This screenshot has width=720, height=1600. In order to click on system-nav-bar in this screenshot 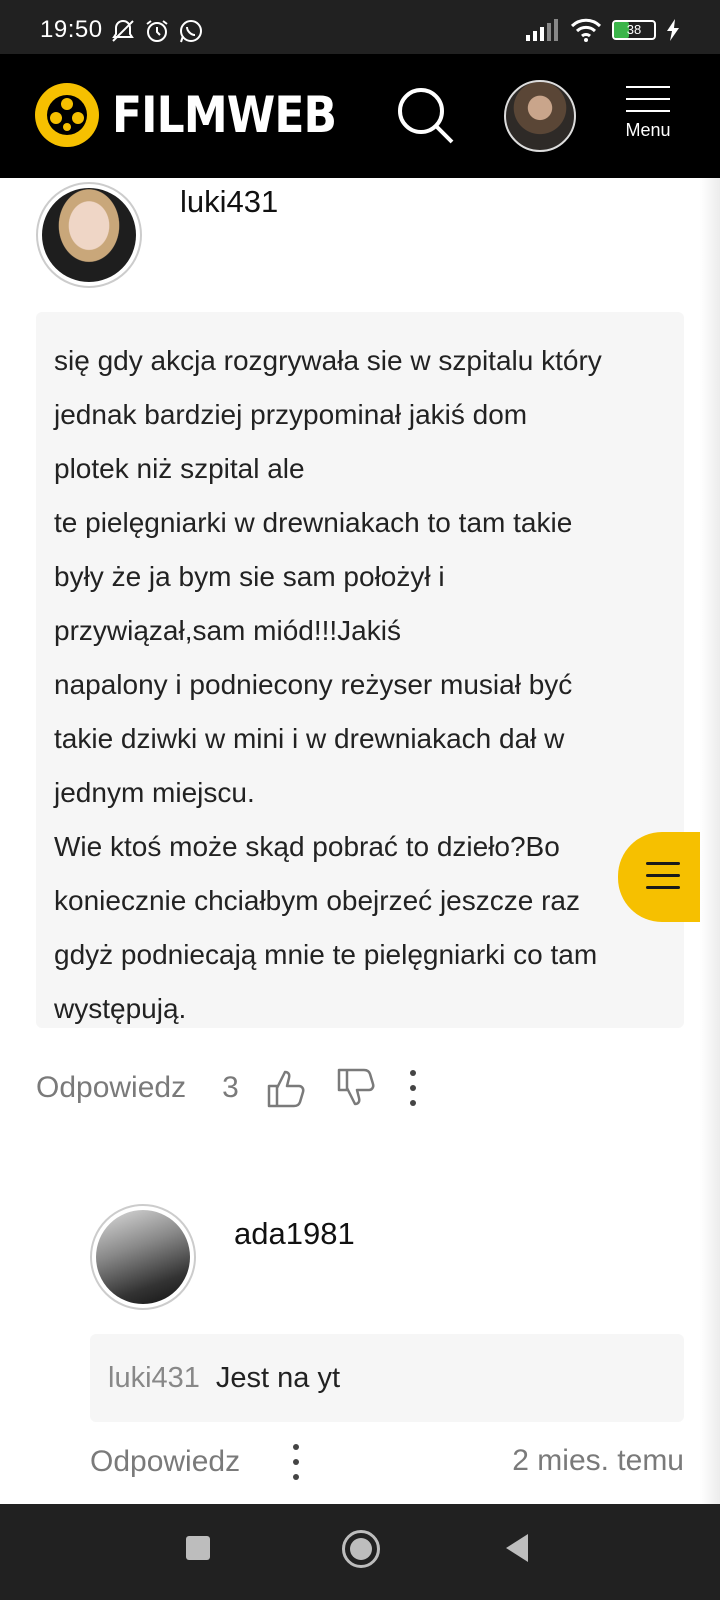, I will do `click(360, 1552)`.